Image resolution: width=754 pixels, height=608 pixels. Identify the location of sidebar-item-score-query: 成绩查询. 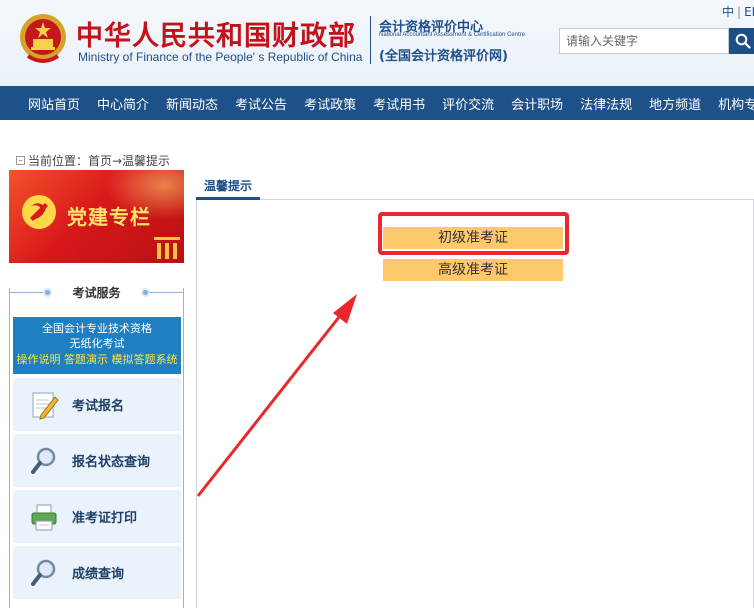
(97, 573).